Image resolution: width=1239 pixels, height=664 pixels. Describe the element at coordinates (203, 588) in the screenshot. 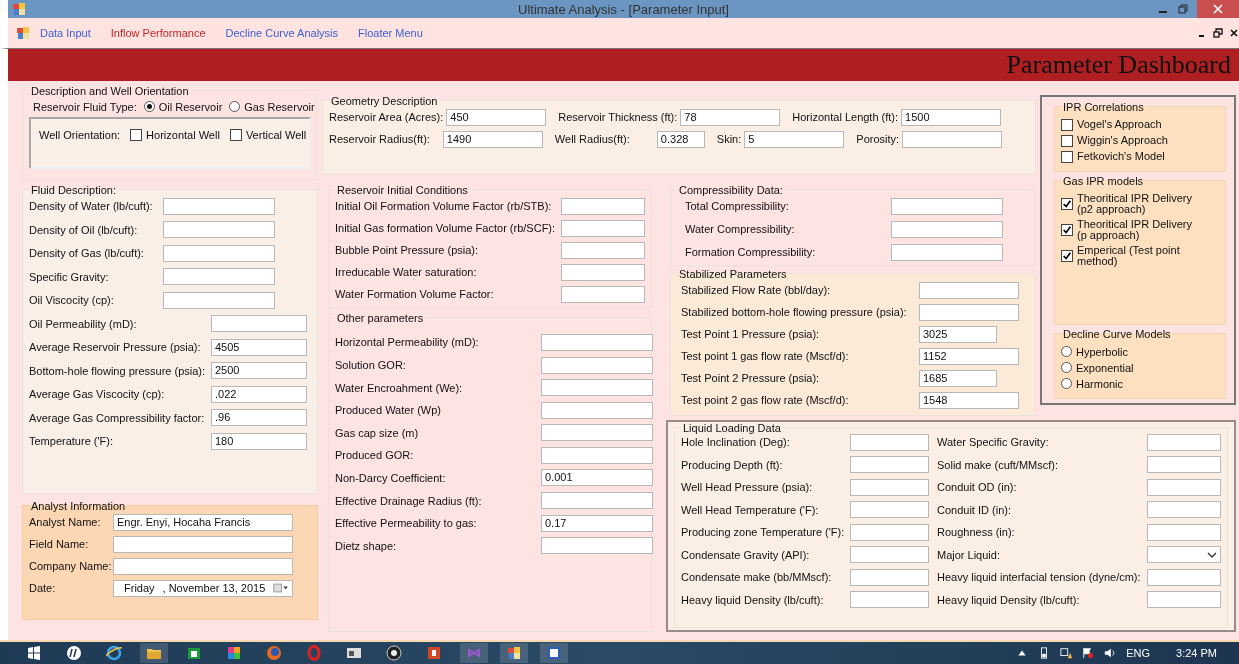

I see `date-picker: Friday , November 13, 2015` at that location.